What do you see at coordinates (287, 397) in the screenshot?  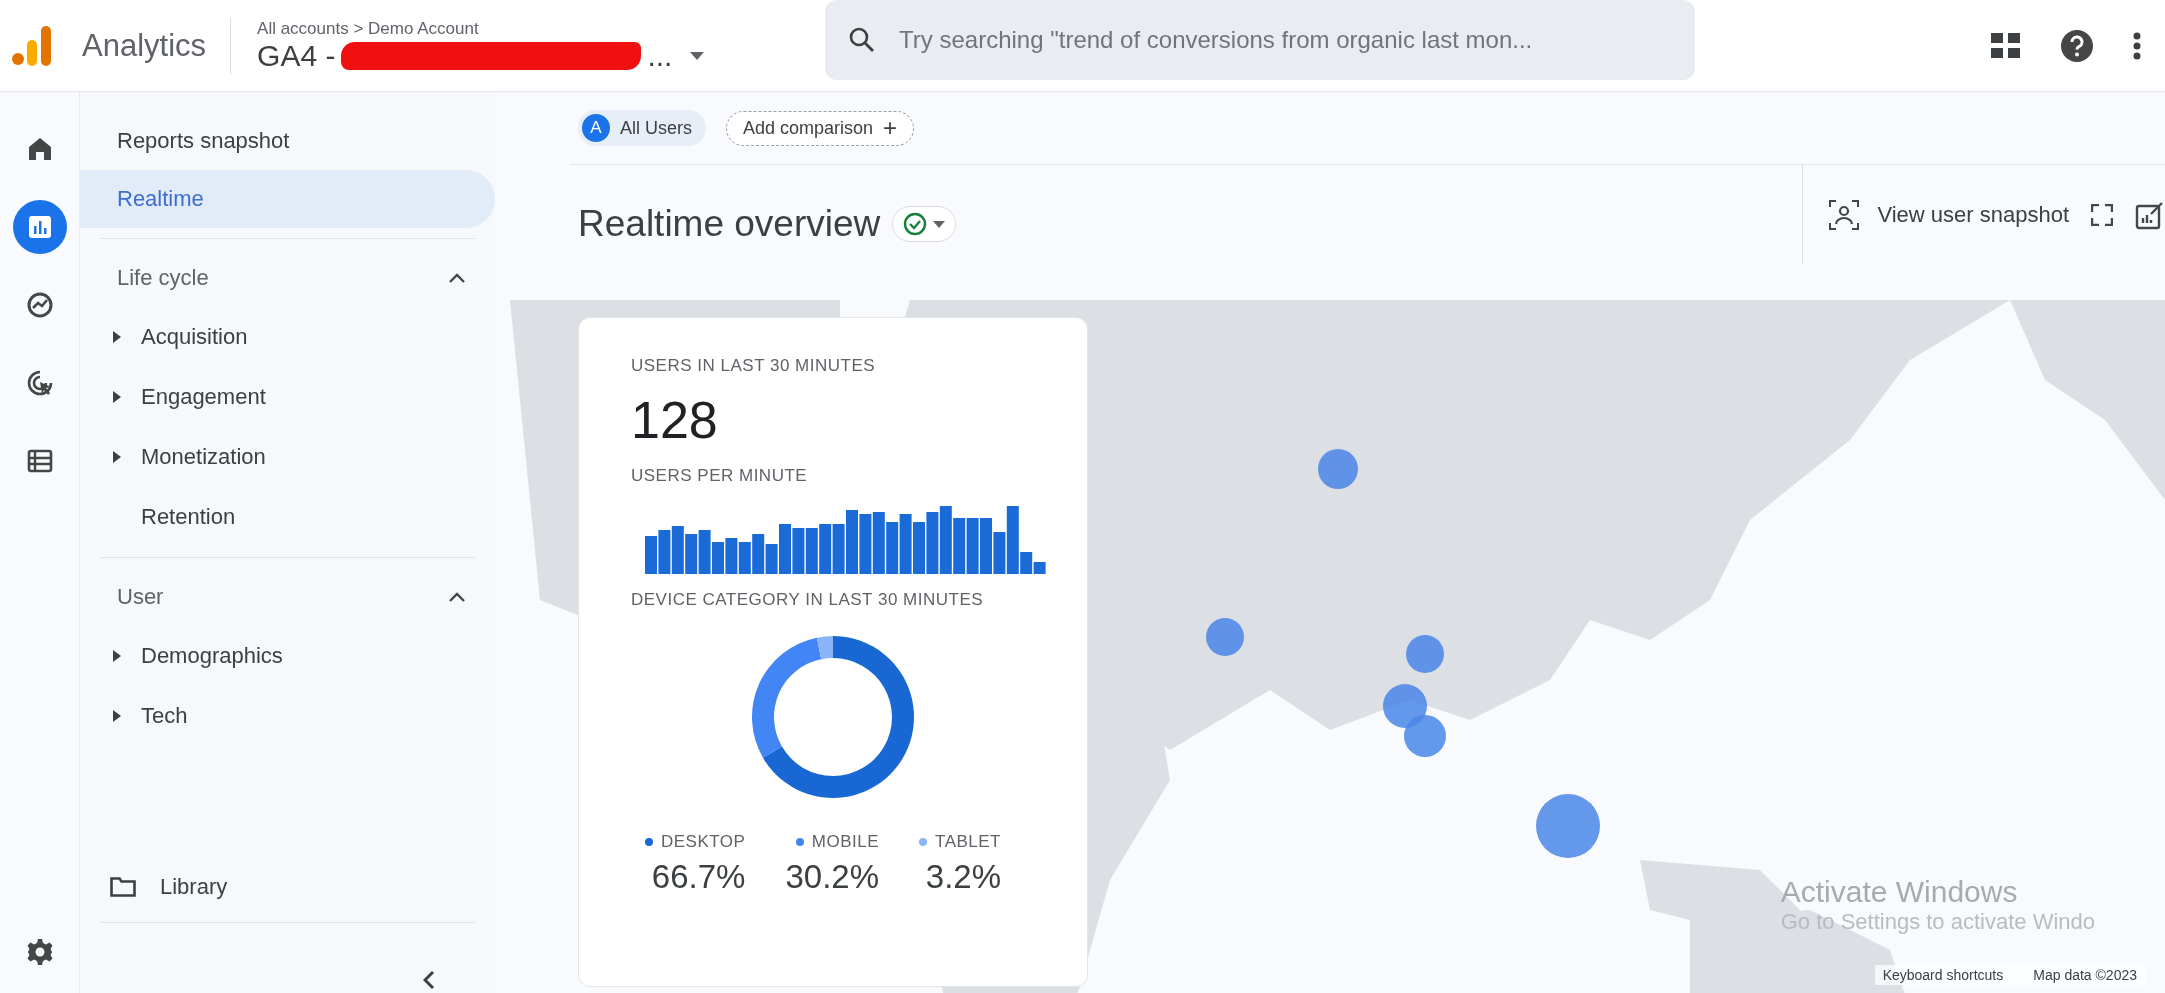 I see `nav-item: Engagement` at bounding box center [287, 397].